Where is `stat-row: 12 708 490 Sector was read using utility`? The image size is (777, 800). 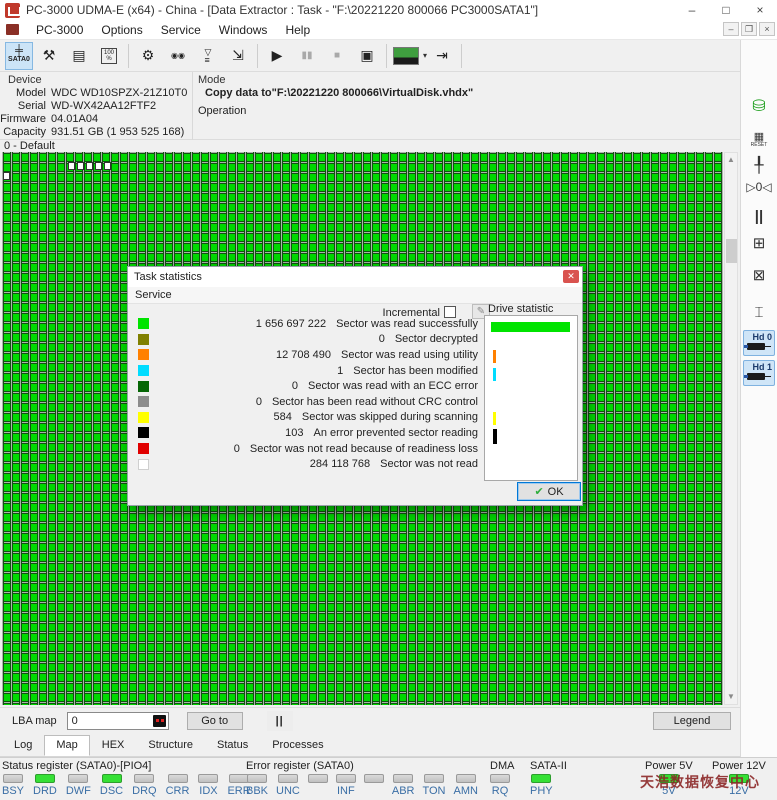
stat-row: 12 708 490 Sector was read using utility is located at coordinates (308, 355).